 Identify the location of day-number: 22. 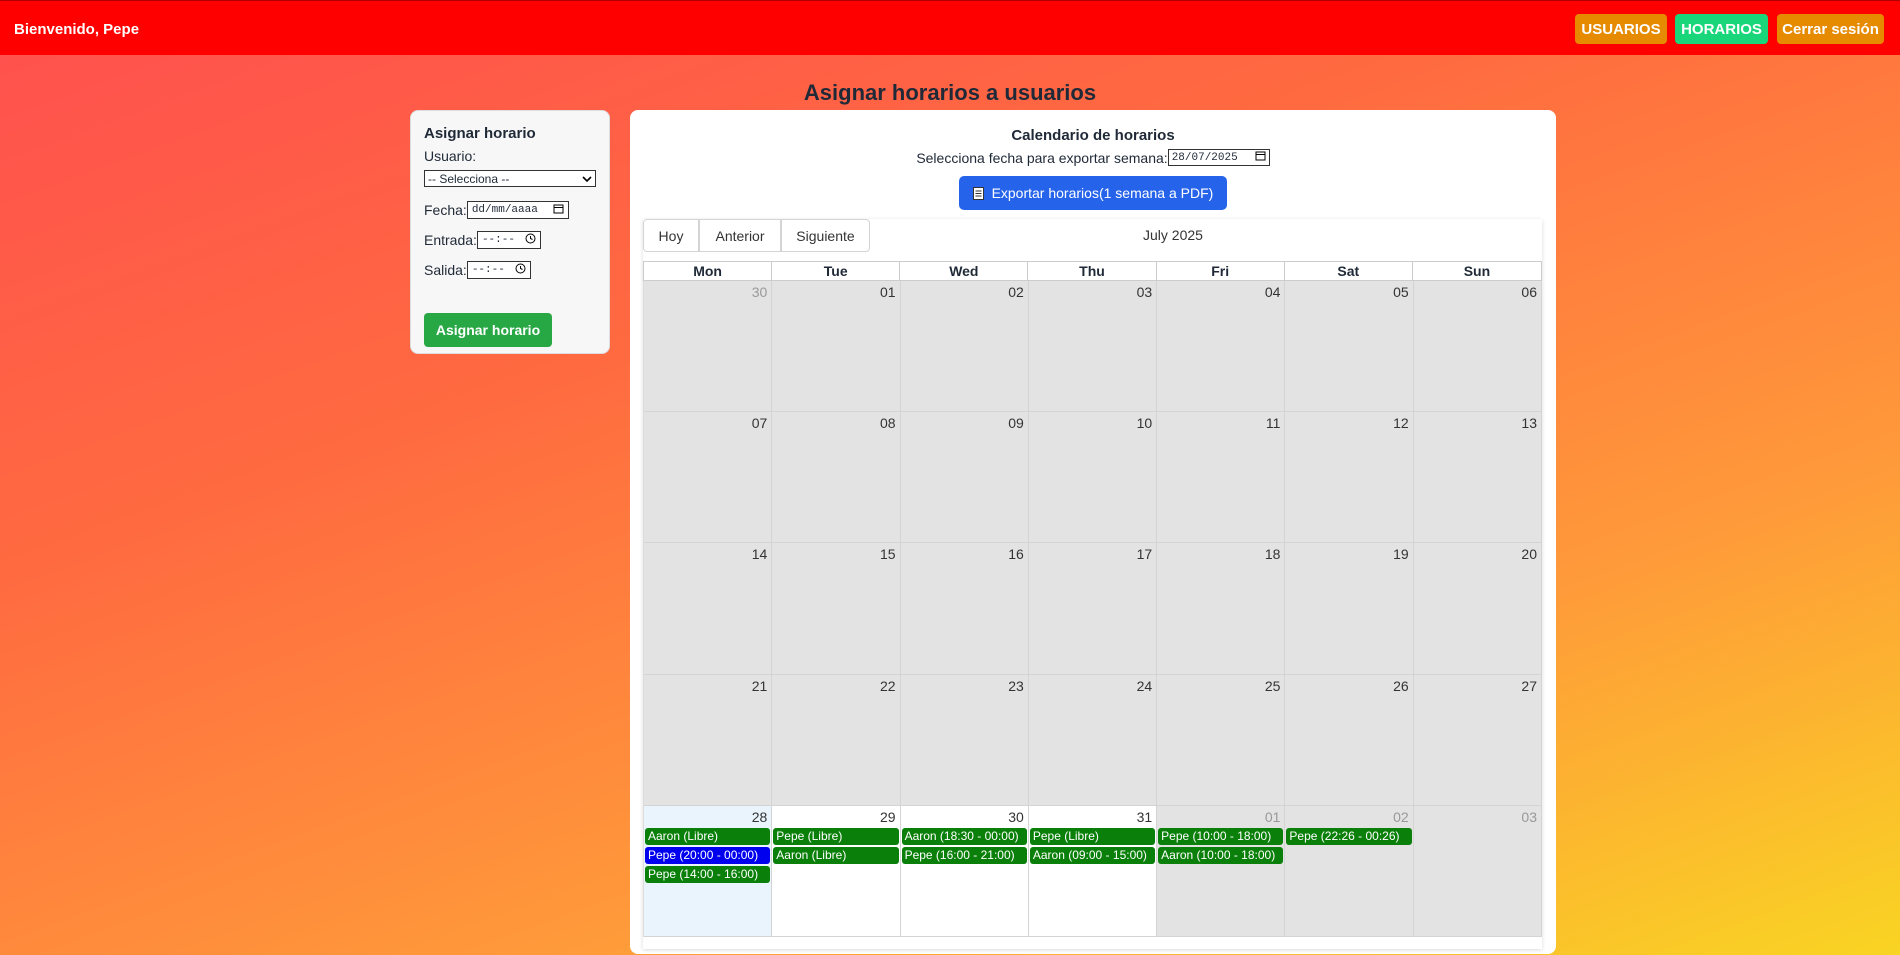
(887, 685).